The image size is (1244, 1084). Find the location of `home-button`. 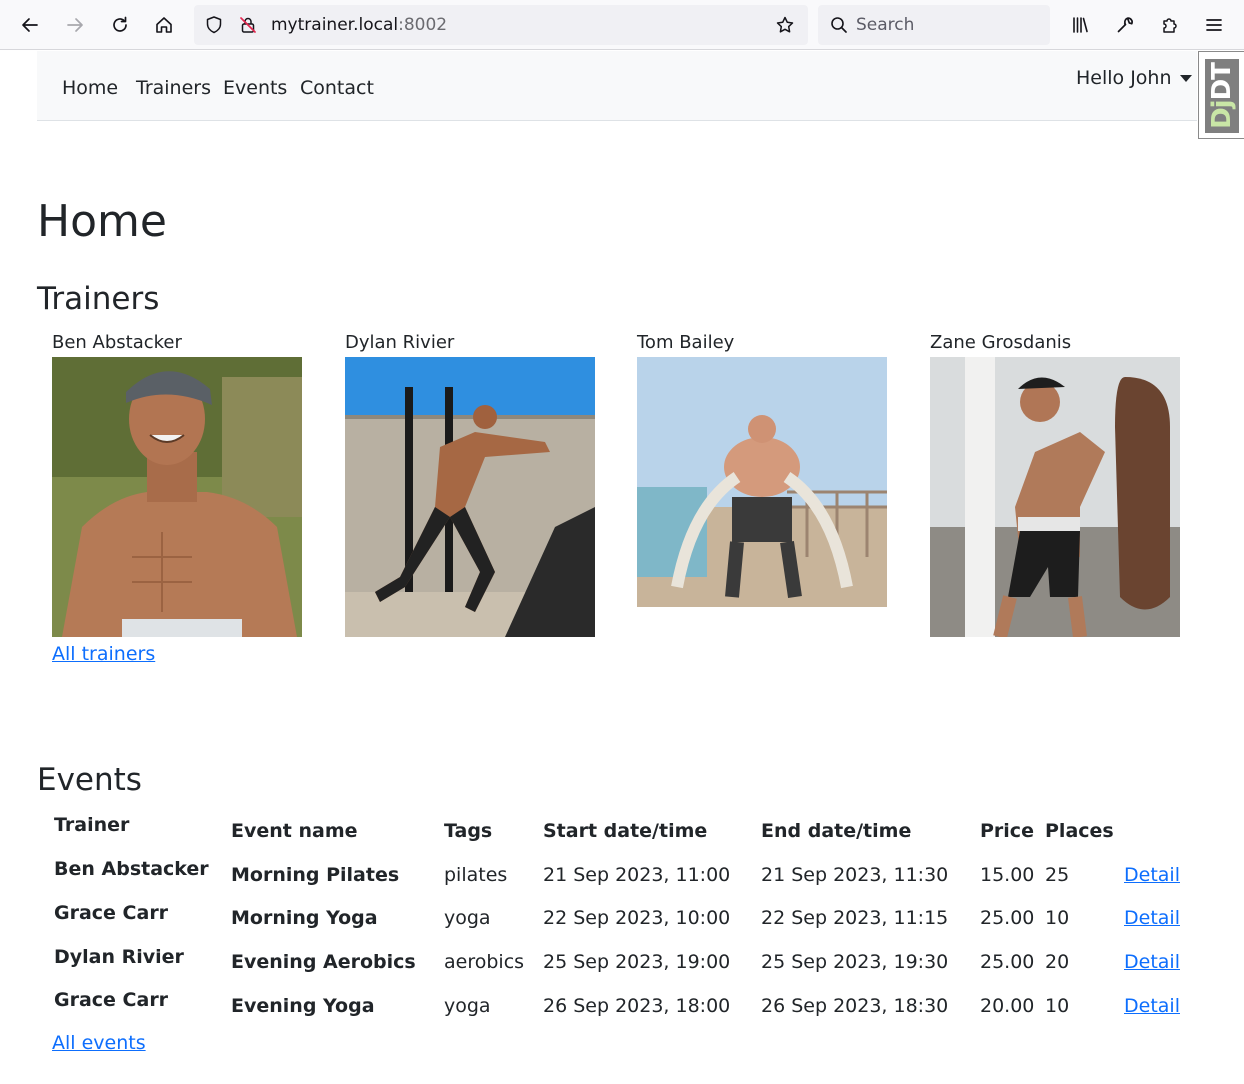

home-button is located at coordinates (164, 25).